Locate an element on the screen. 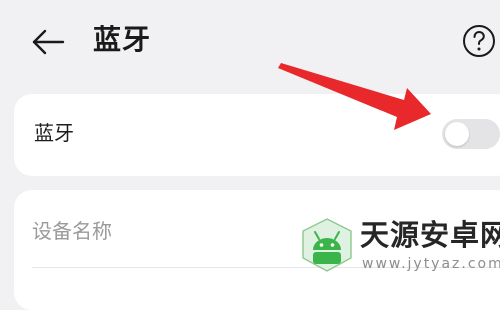 Image resolution: width=500 pixels, height=310 pixels. watermark-url: www.jytyaz.com is located at coordinates (431, 264).